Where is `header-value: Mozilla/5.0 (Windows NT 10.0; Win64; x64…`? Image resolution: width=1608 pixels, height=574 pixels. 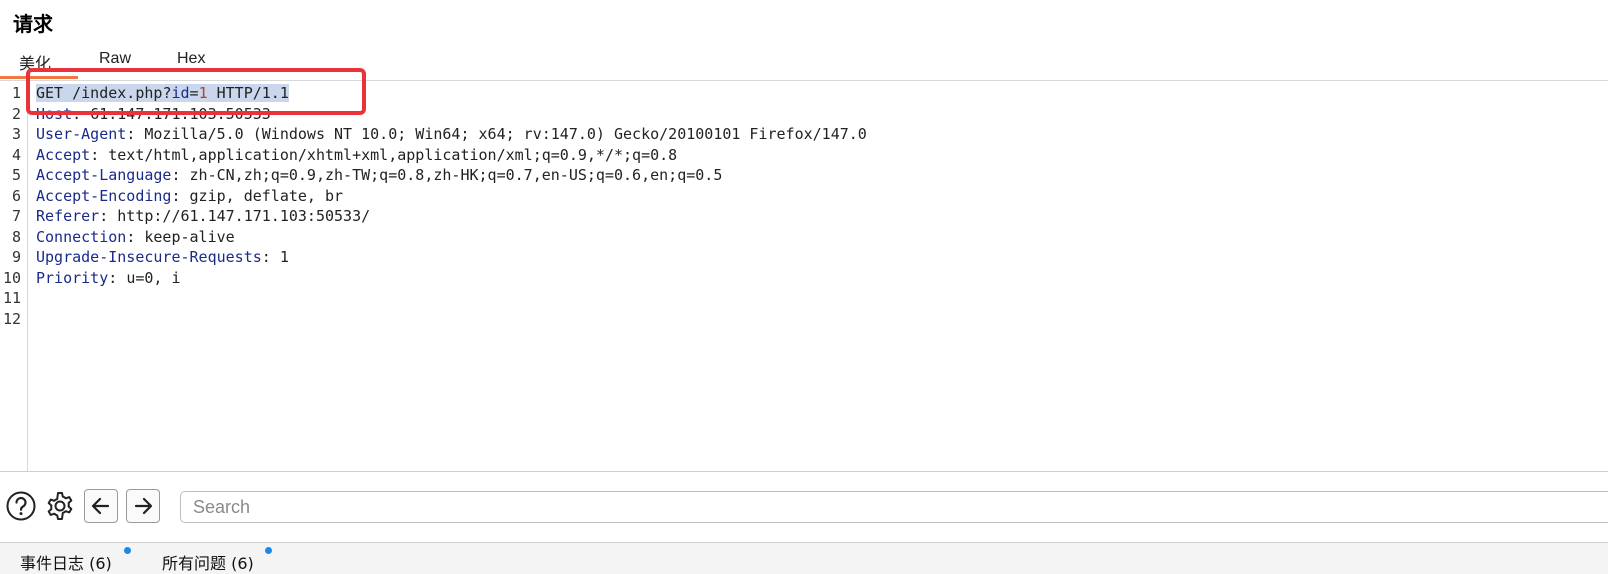 header-value: Mozilla/5.0 (Windows NT 10.0; Win64; x64… is located at coordinates (505, 134).